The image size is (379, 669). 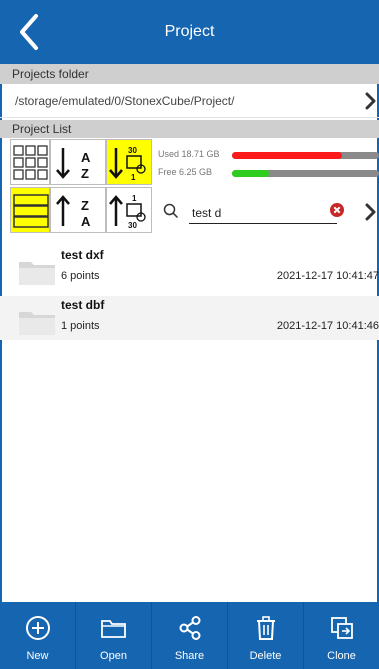 What do you see at coordinates (341, 628) in the screenshot?
I see `clone-icon` at bounding box center [341, 628].